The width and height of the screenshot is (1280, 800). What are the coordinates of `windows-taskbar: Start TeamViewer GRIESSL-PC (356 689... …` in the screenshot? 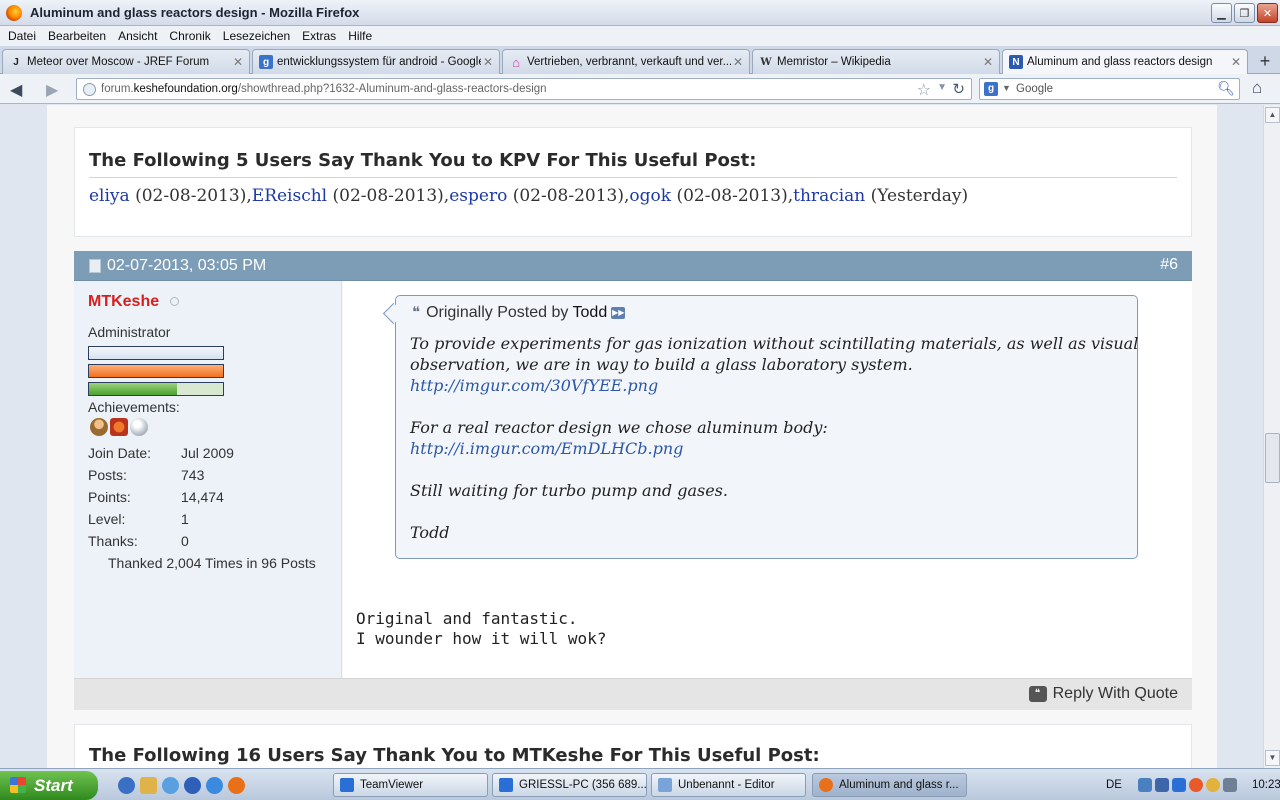 It's located at (640, 784).